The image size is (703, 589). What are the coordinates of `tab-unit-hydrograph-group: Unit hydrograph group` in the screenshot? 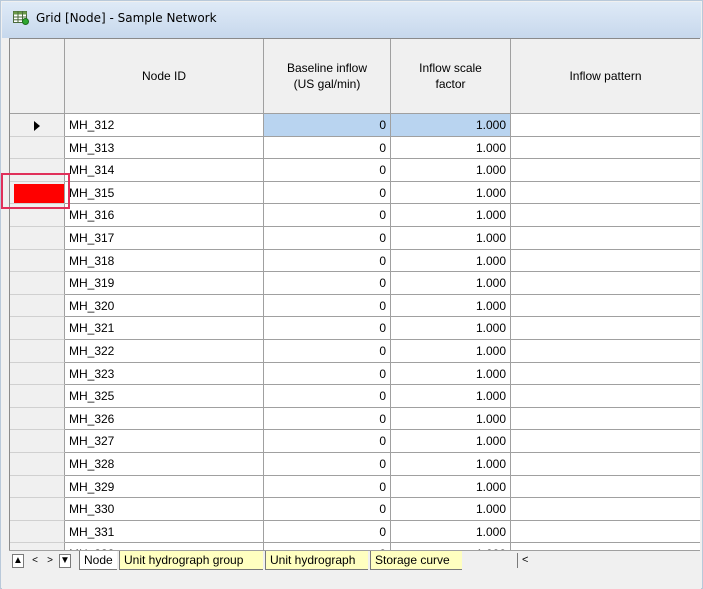 It's located at (191, 560).